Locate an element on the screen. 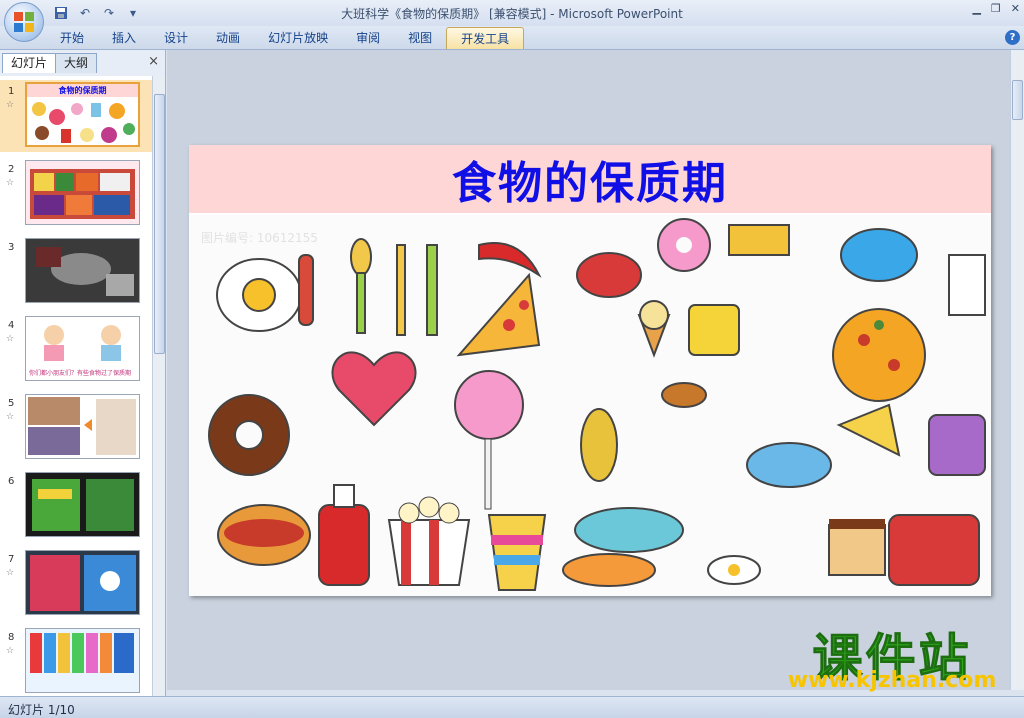  tab-design: 设计 is located at coordinates (176, 38).